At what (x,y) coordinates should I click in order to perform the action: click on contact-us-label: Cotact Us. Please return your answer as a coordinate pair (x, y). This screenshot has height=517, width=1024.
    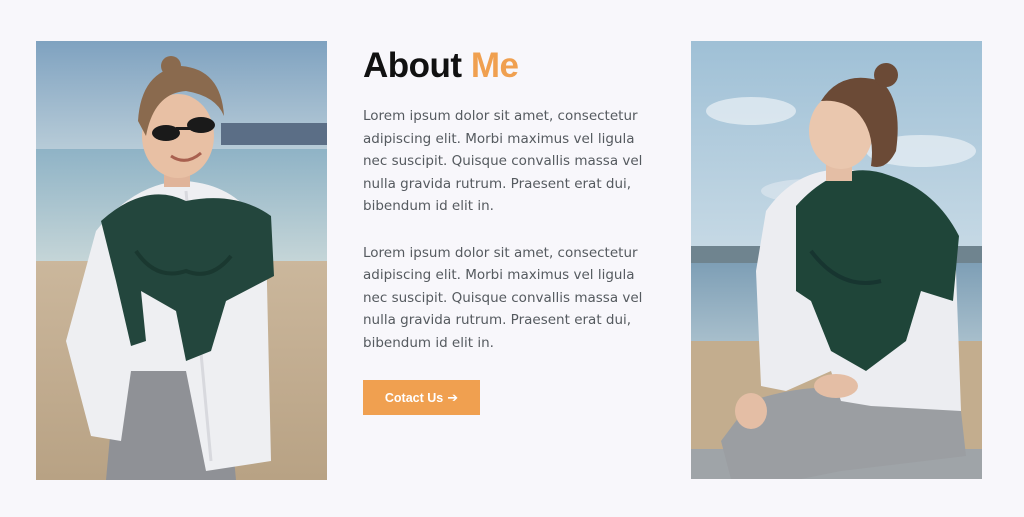
    Looking at the image, I should click on (414, 397).